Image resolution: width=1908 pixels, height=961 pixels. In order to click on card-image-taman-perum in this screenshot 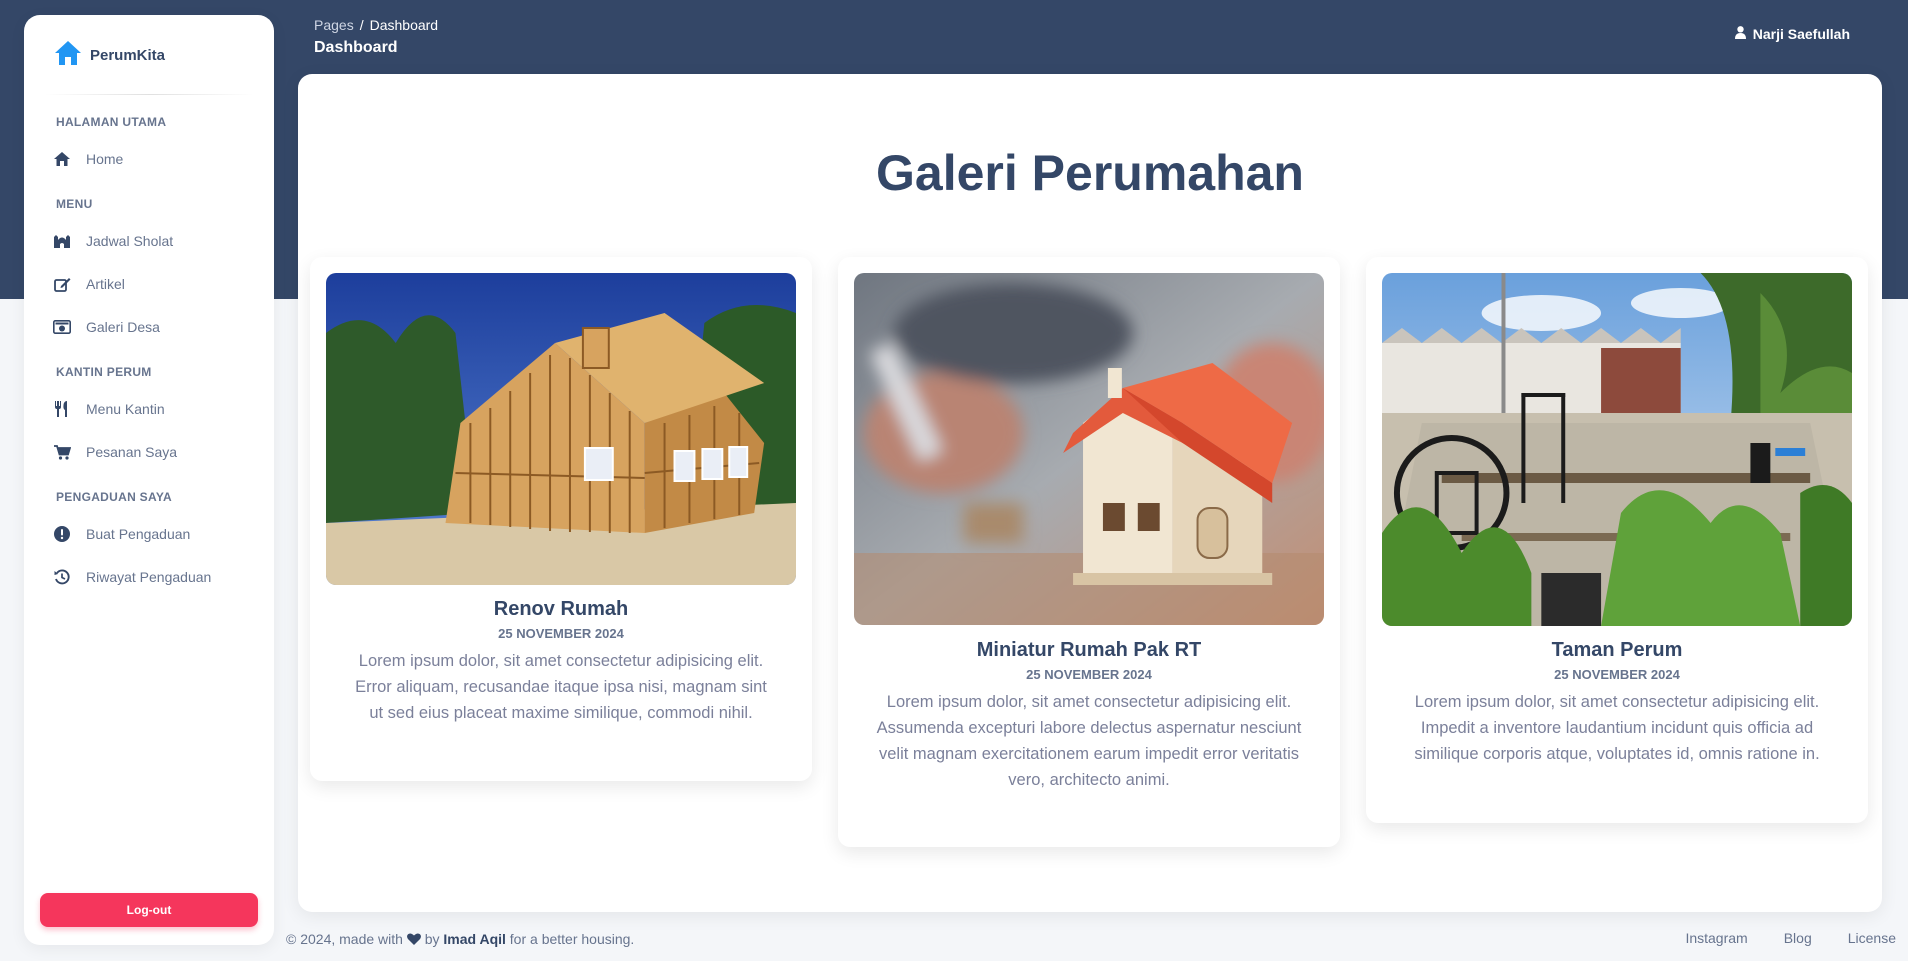, I will do `click(1617, 449)`.